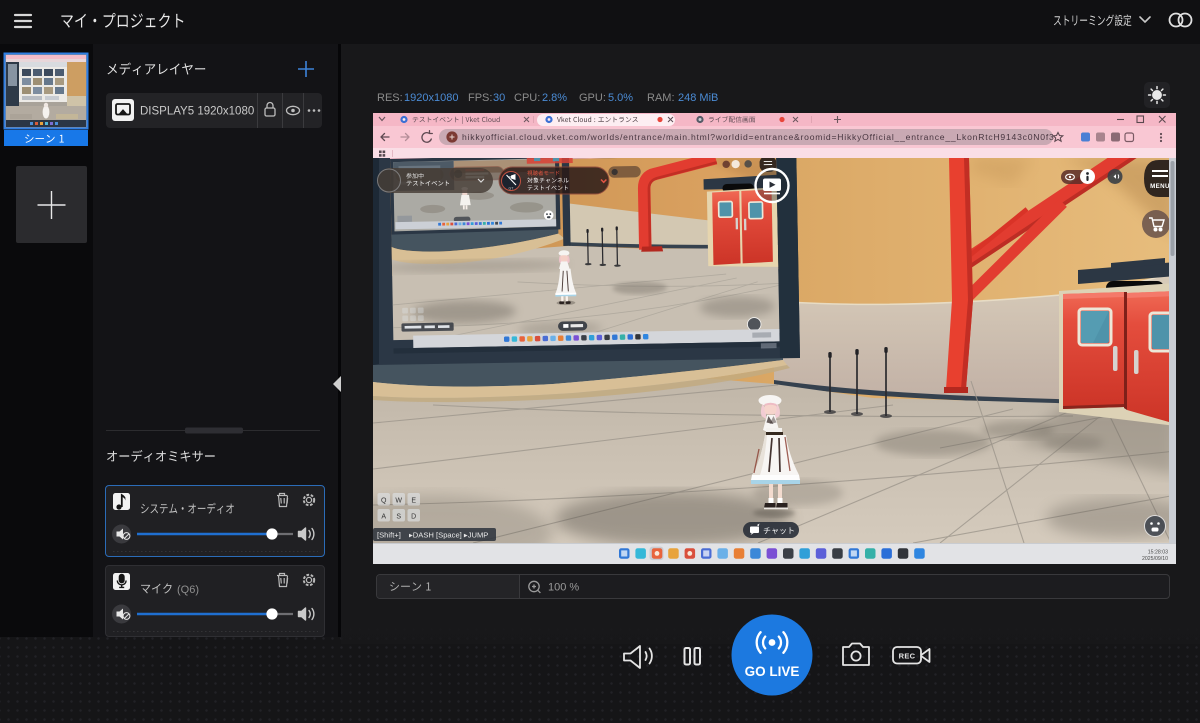 The height and width of the screenshot is (723, 1200). What do you see at coordinates (383, 517) in the screenshot?
I see `svg-text: A` at bounding box center [383, 517].